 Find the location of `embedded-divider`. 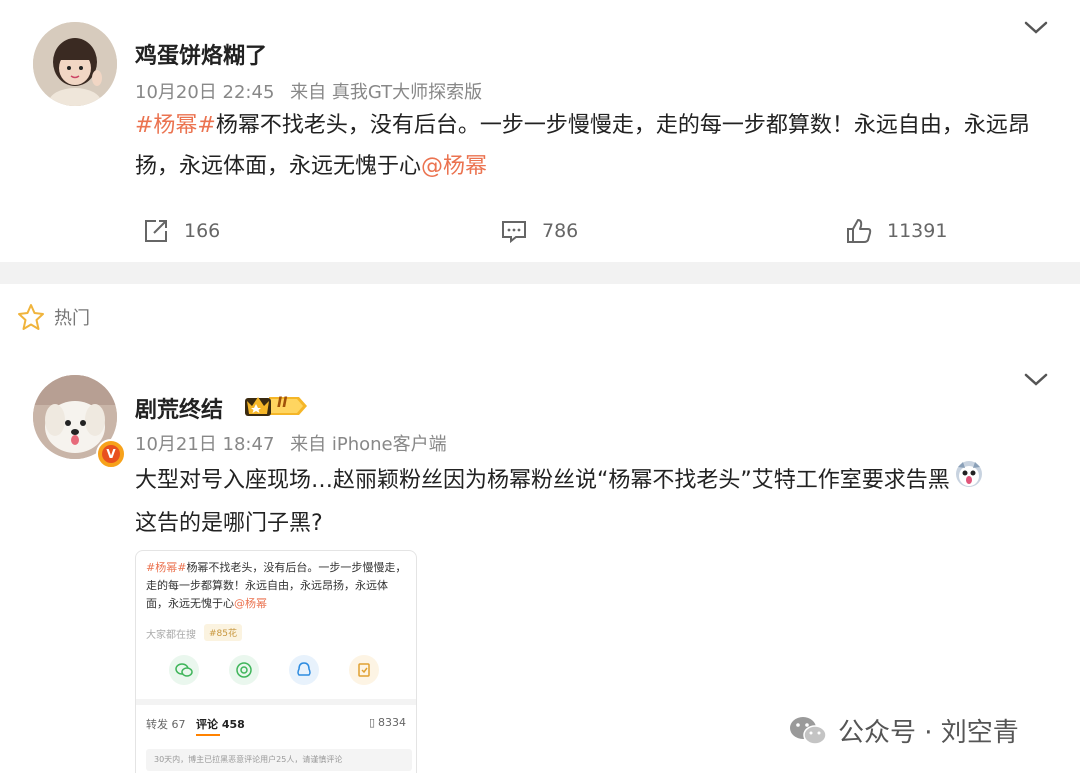

embedded-divider is located at coordinates (276, 702).